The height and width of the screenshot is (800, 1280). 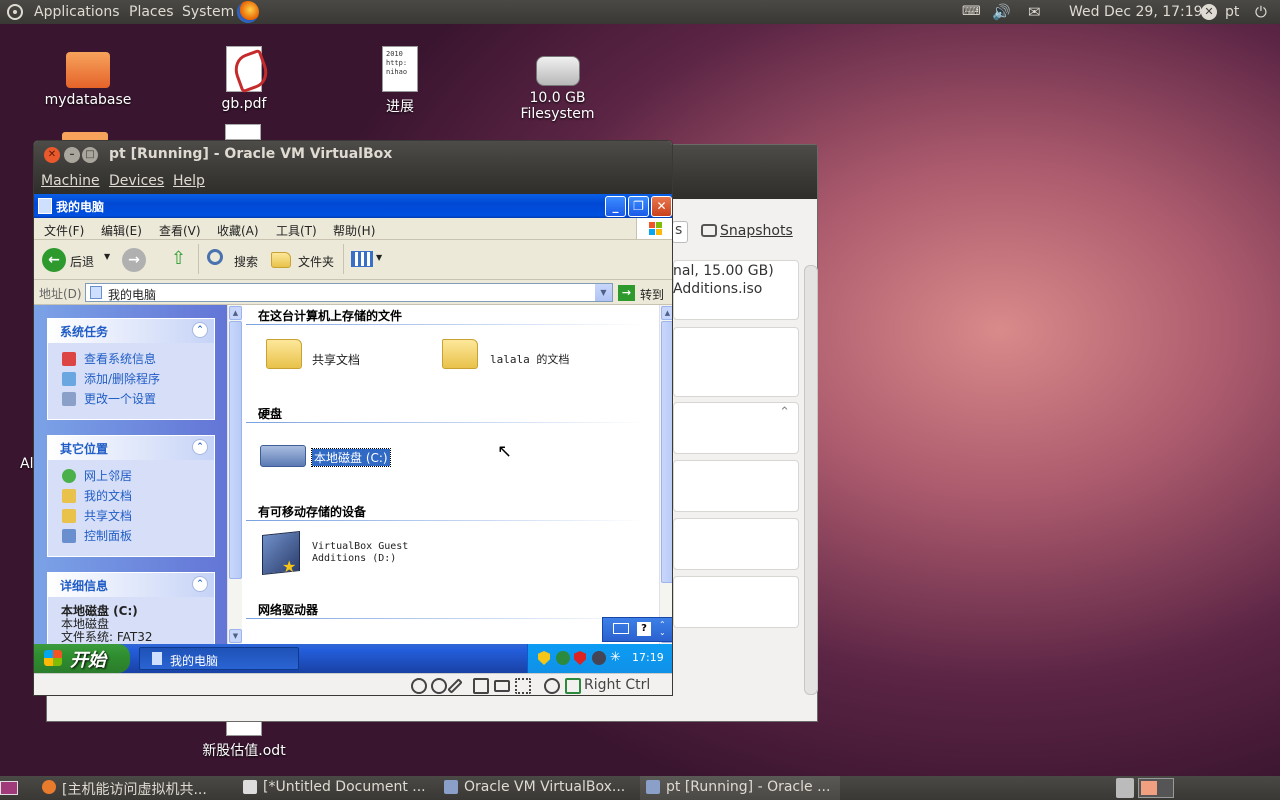 What do you see at coordinates (652, 294) in the screenshot?
I see `go-button-label: 转到` at bounding box center [652, 294].